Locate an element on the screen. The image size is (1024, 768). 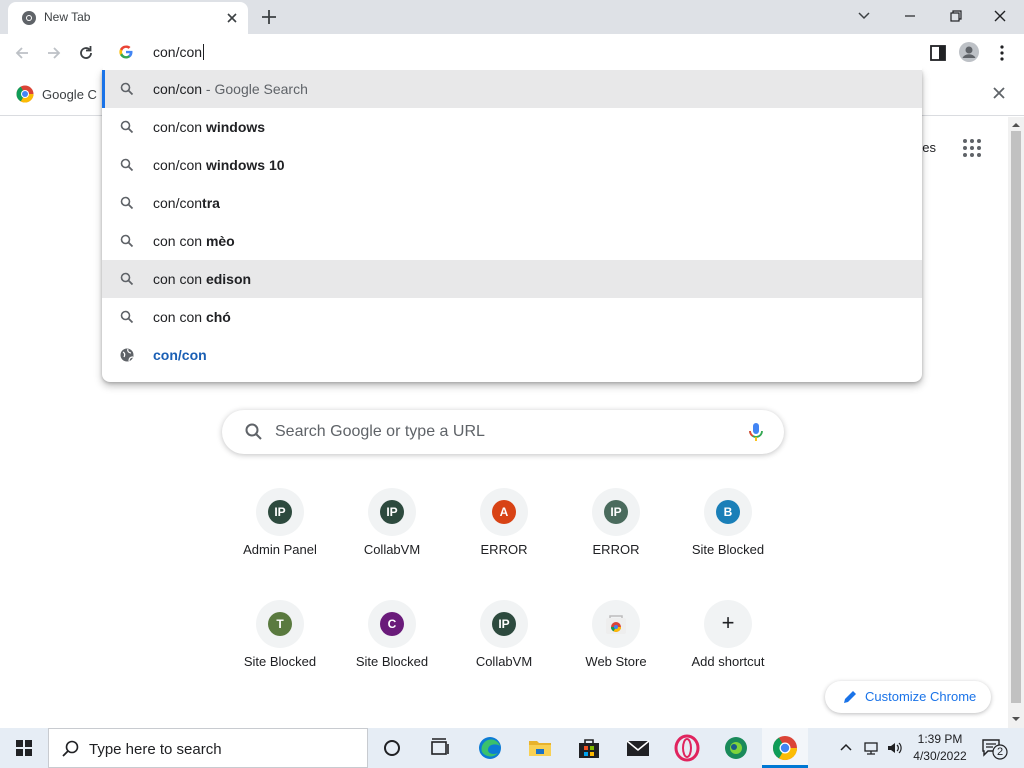
ntp-search-box: Search Google or type a URL is located at coordinates (503, 432).